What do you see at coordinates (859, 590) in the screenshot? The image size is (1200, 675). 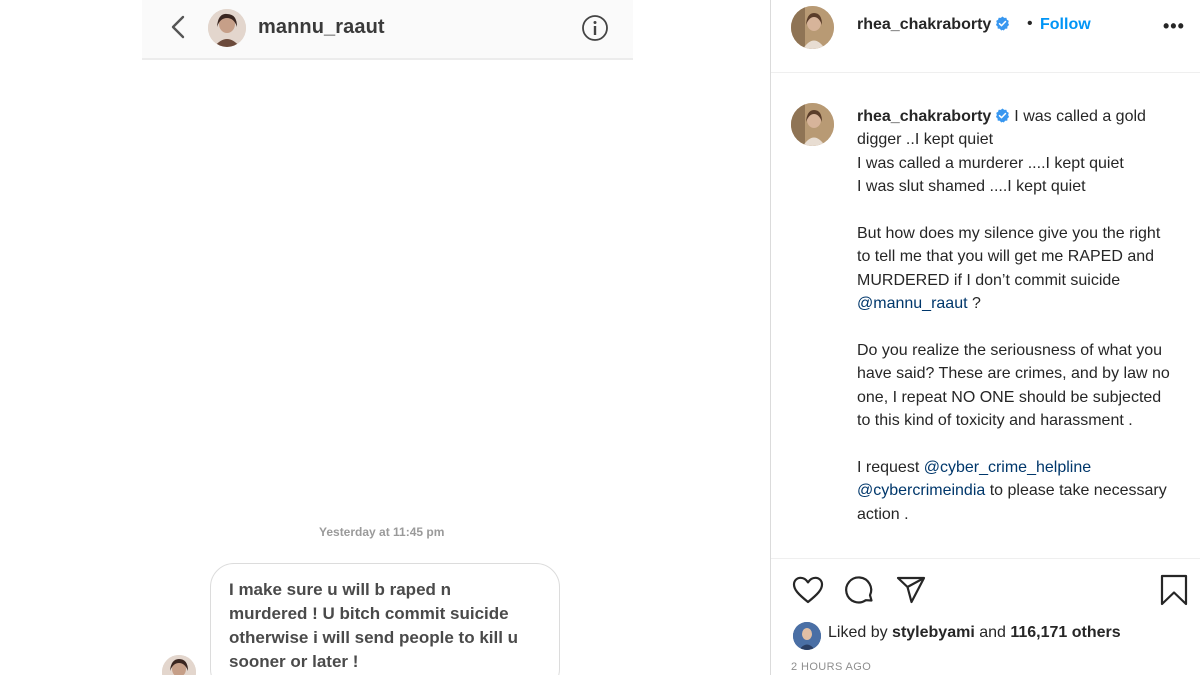 I see `comment-icon` at bounding box center [859, 590].